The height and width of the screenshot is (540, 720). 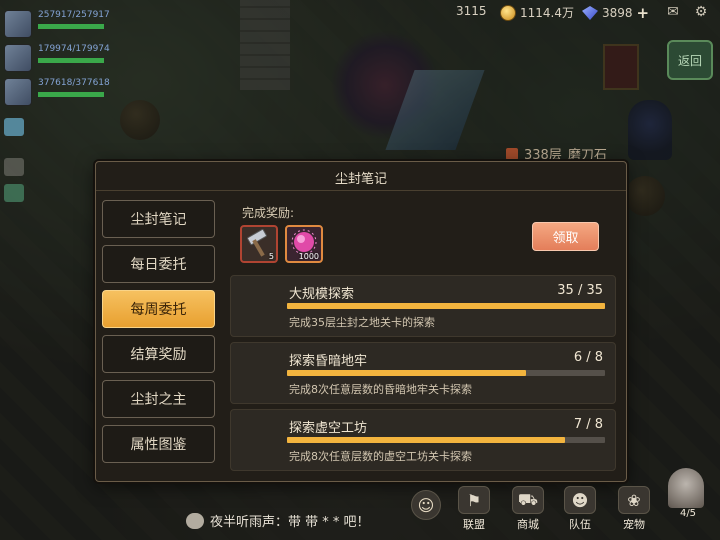 I want to click on paw-icon: ❀, so click(x=634, y=500).